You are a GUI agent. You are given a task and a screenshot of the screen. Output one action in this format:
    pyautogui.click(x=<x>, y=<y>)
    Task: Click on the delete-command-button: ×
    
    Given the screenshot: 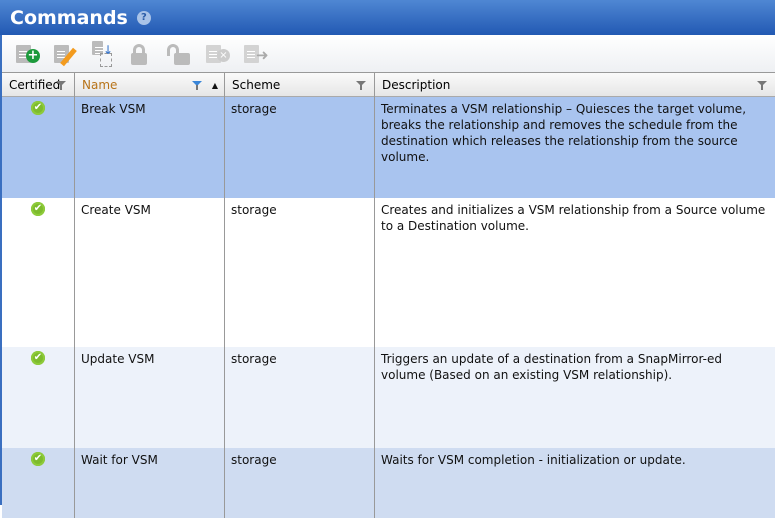 What is the action you would take?
    pyautogui.click(x=218, y=54)
    